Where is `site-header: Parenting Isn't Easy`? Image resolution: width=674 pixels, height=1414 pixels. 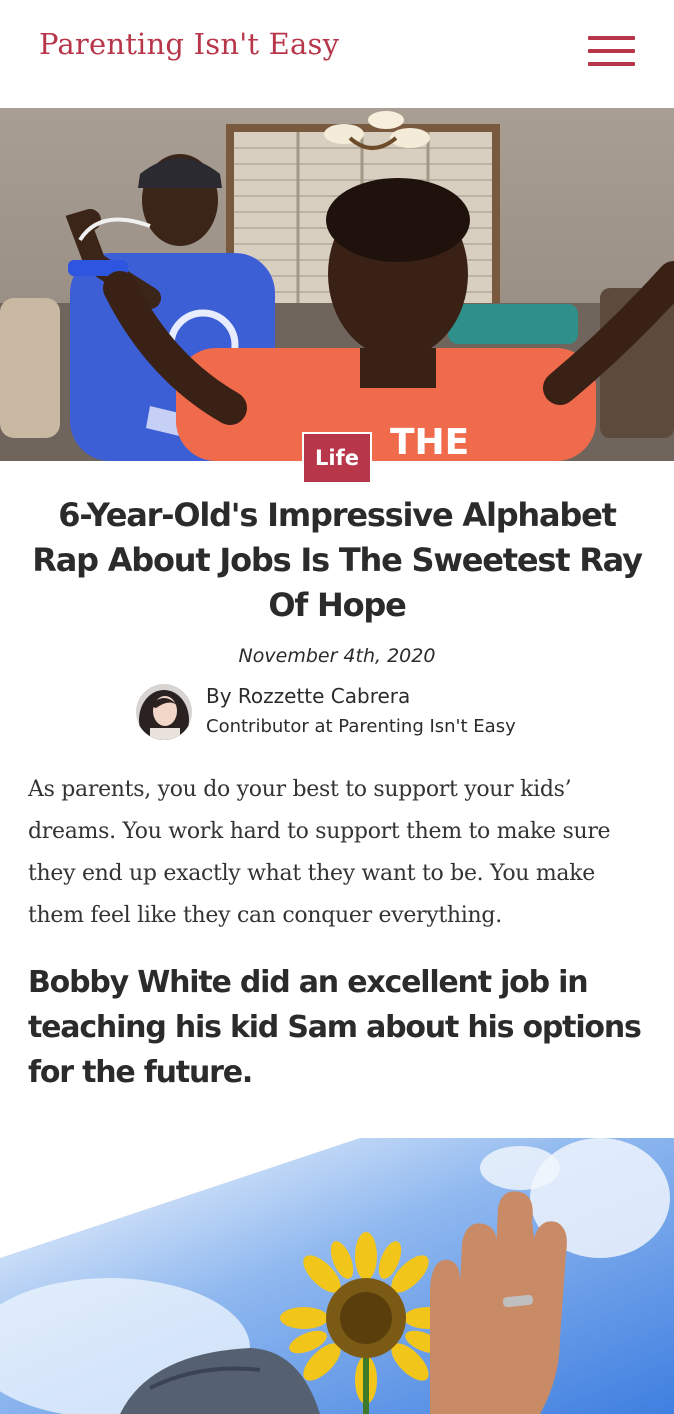
site-header: Parenting Isn't Easy is located at coordinates (337, 54).